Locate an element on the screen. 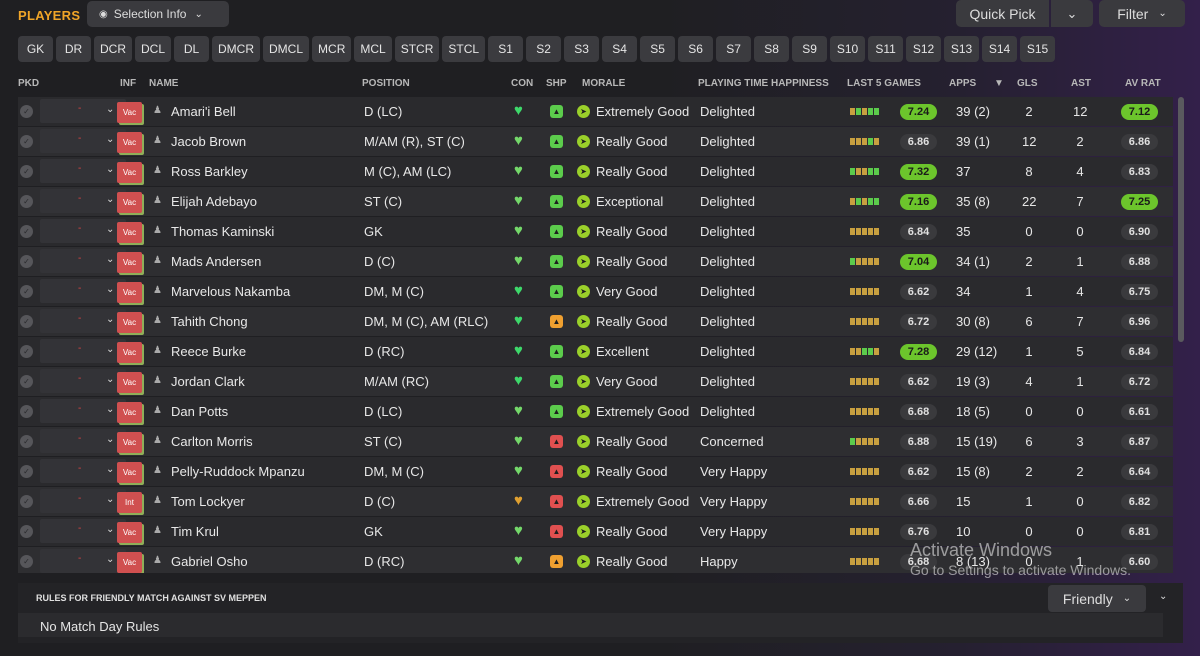 The image size is (1200, 656). player-name: Thomas Kaminski is located at coordinates (222, 231).